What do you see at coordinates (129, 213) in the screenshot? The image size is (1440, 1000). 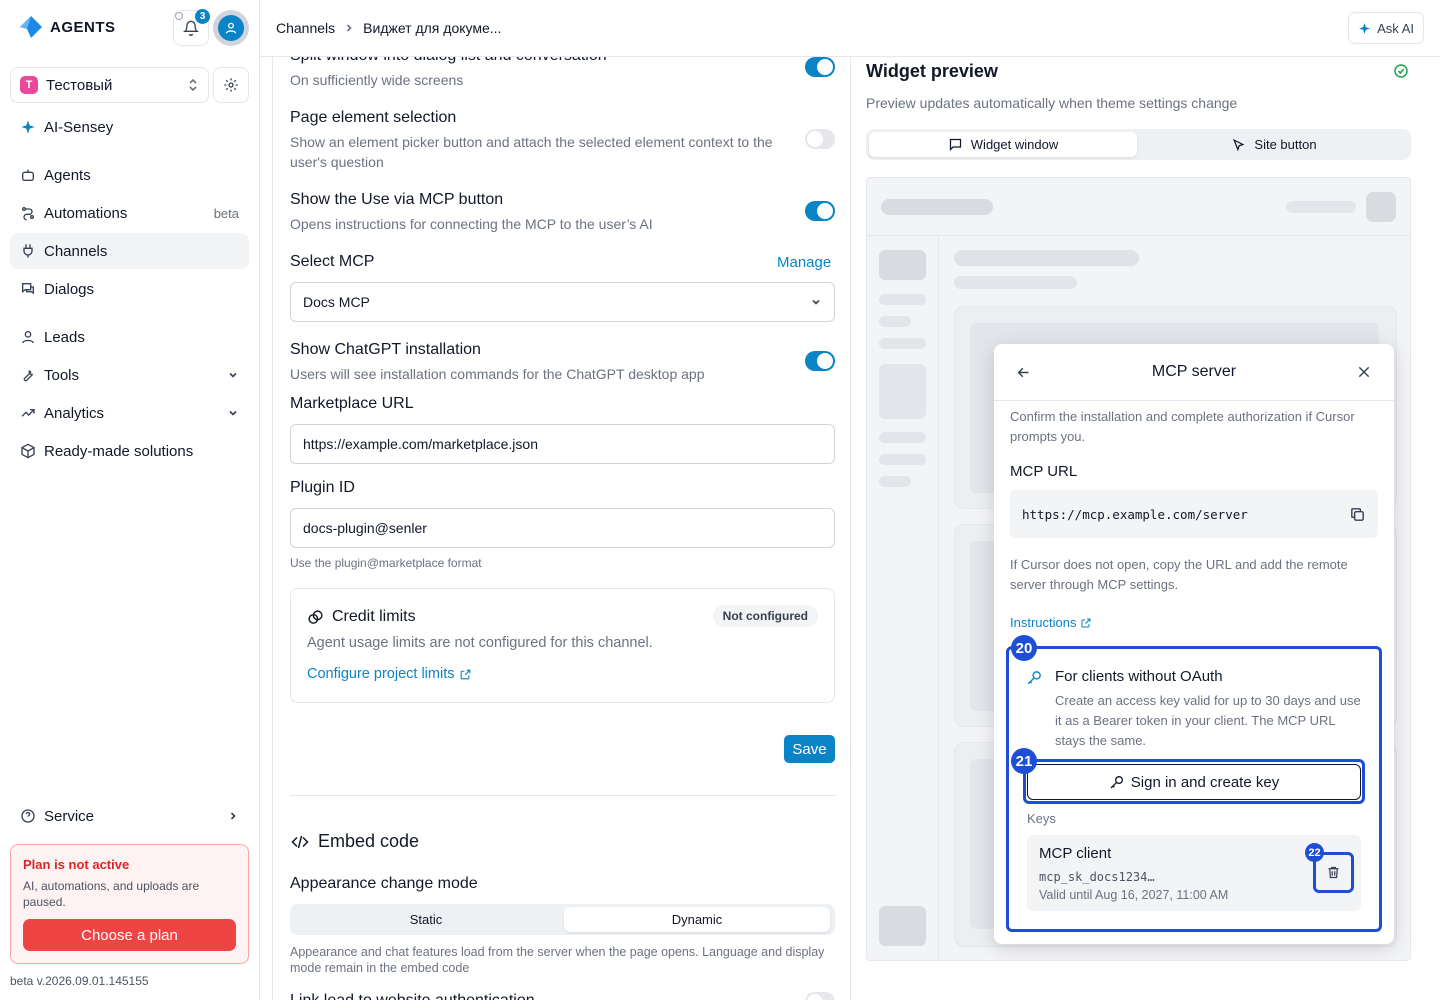 I see `sidebar-item-automations: Automations beta` at bounding box center [129, 213].